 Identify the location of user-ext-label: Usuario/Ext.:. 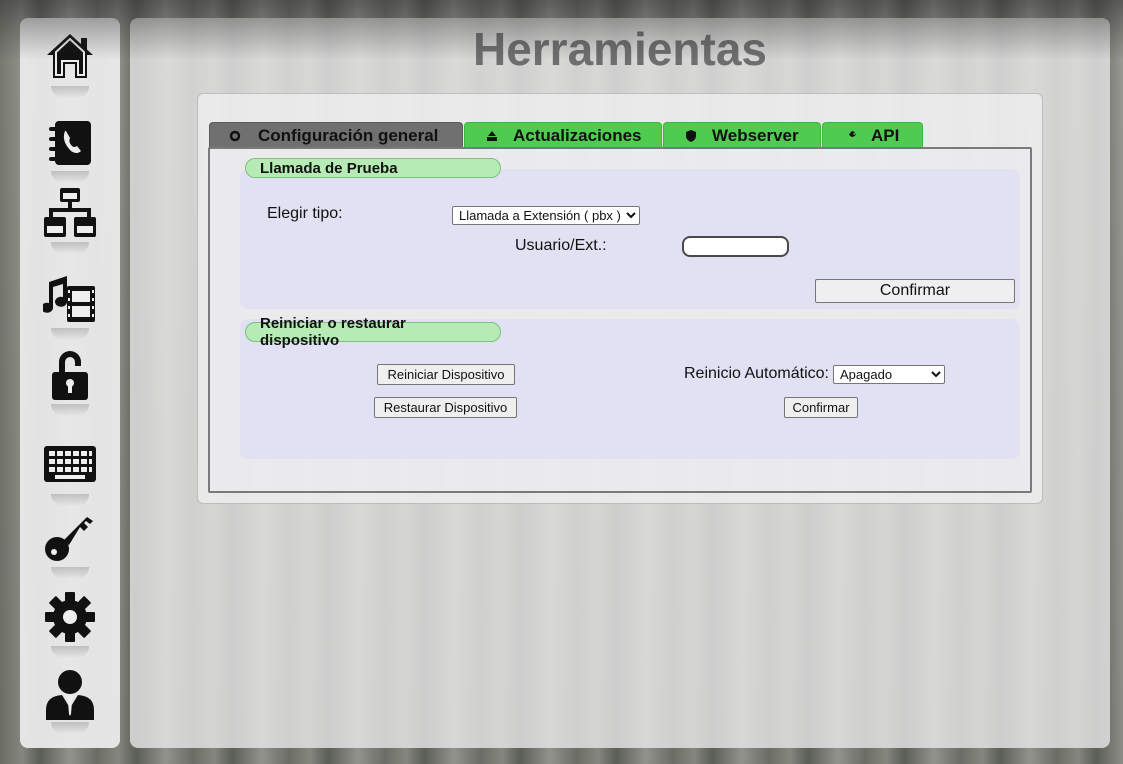
(561, 245).